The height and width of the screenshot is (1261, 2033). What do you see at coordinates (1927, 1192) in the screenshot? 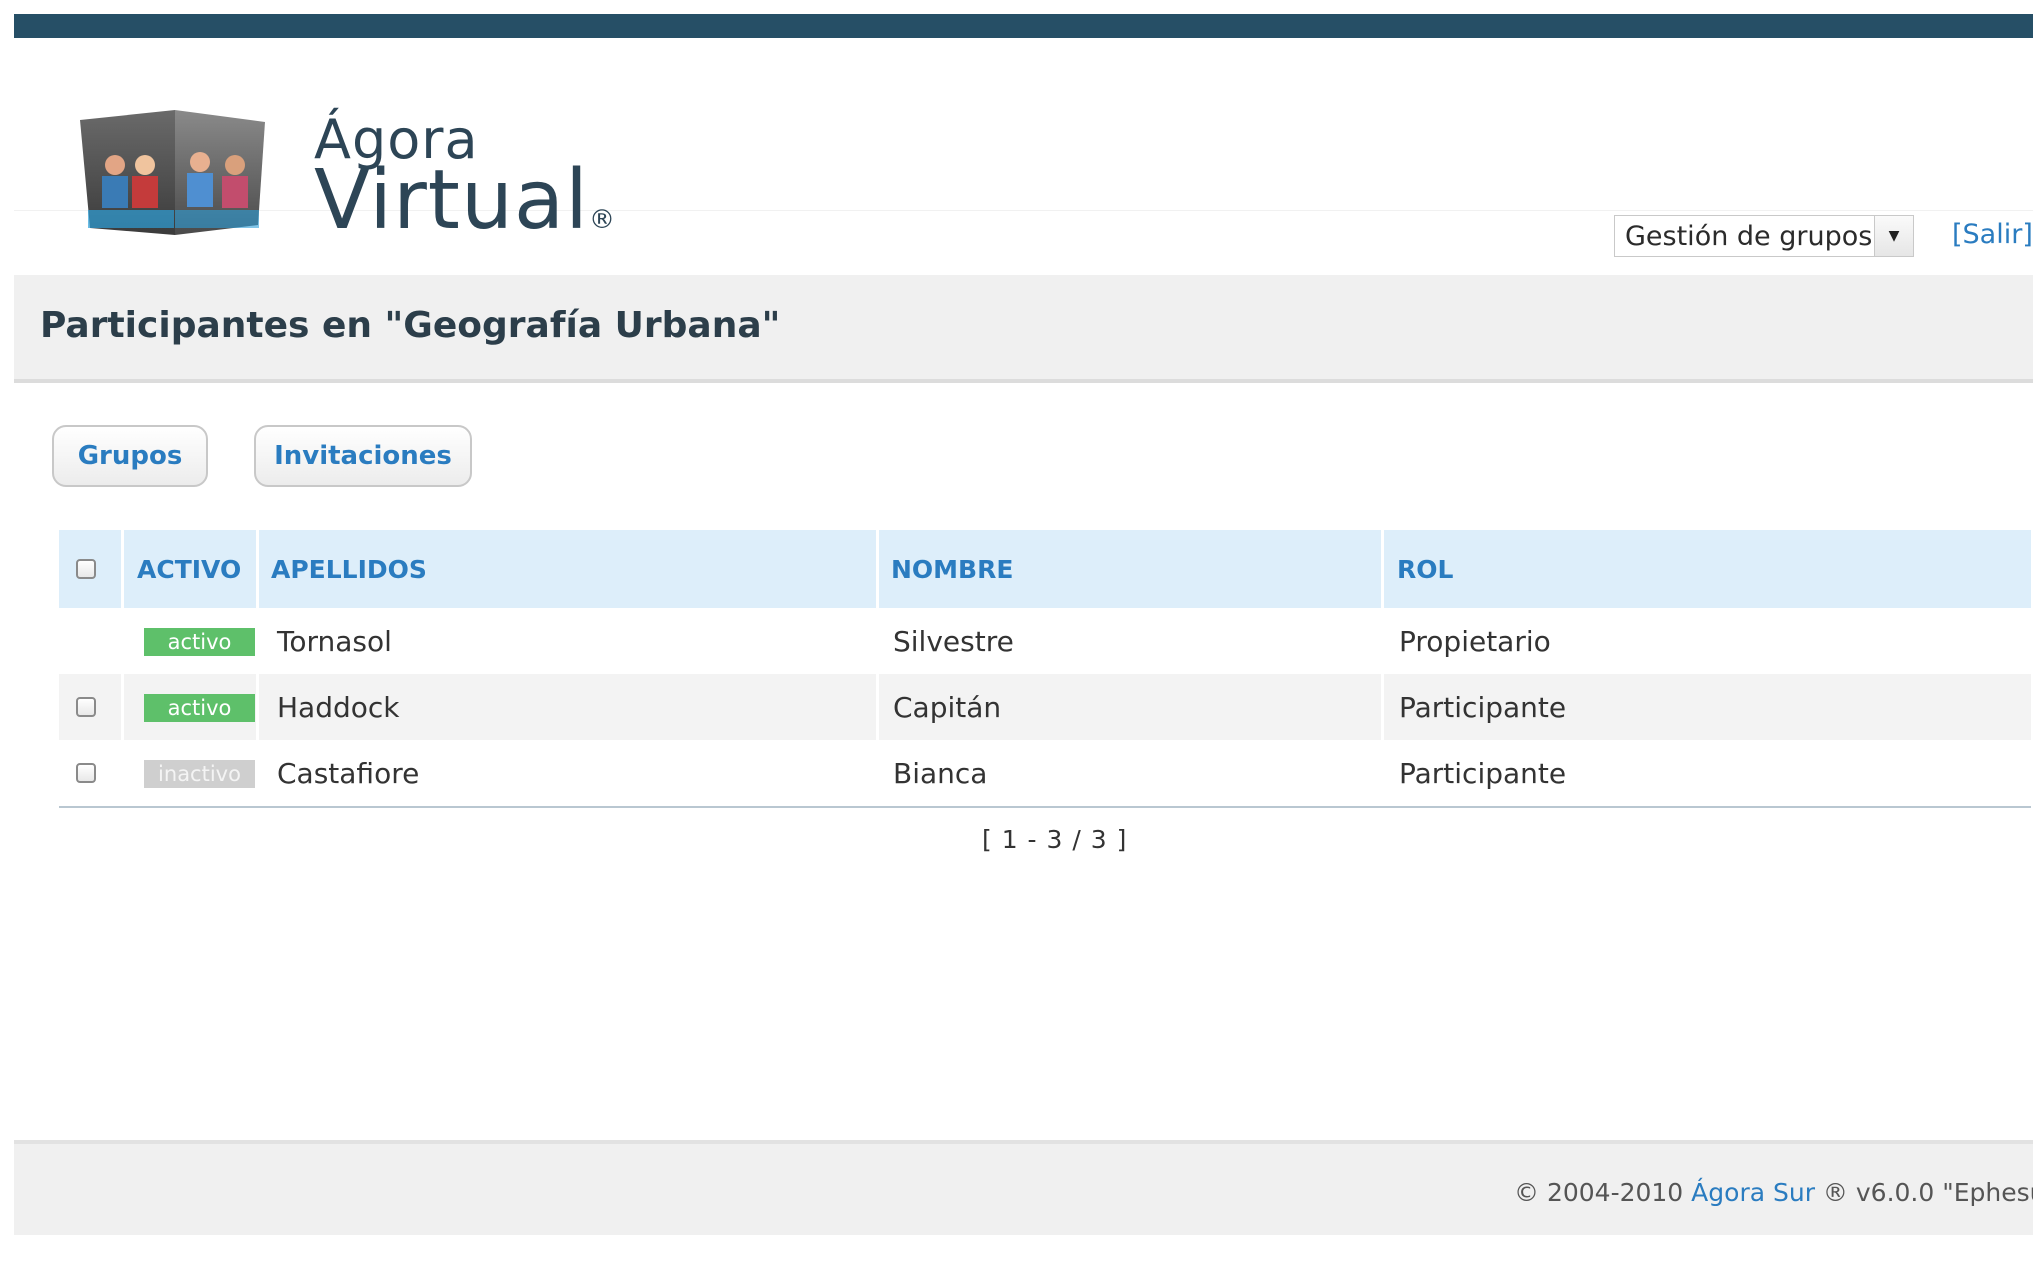
I see `footer-version: ® v6.0.0 "Ephesus"` at bounding box center [1927, 1192].